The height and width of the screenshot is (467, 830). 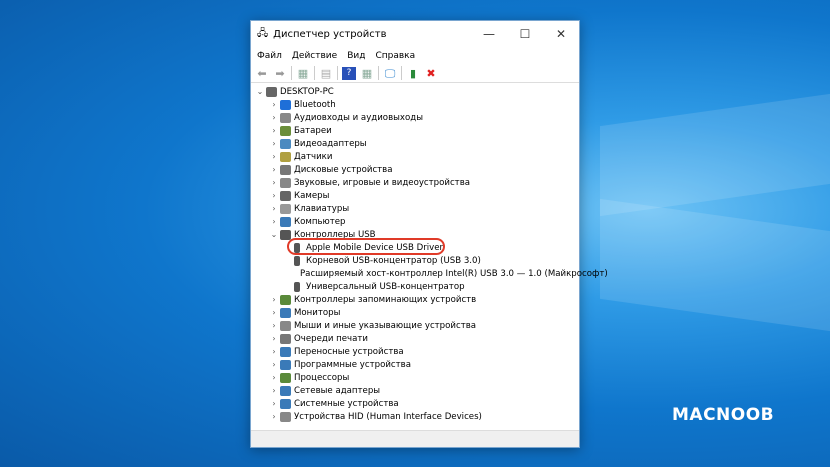 What do you see at coordinates (415, 403) in the screenshot?
I see `tree-category: › Системные устройства` at bounding box center [415, 403].